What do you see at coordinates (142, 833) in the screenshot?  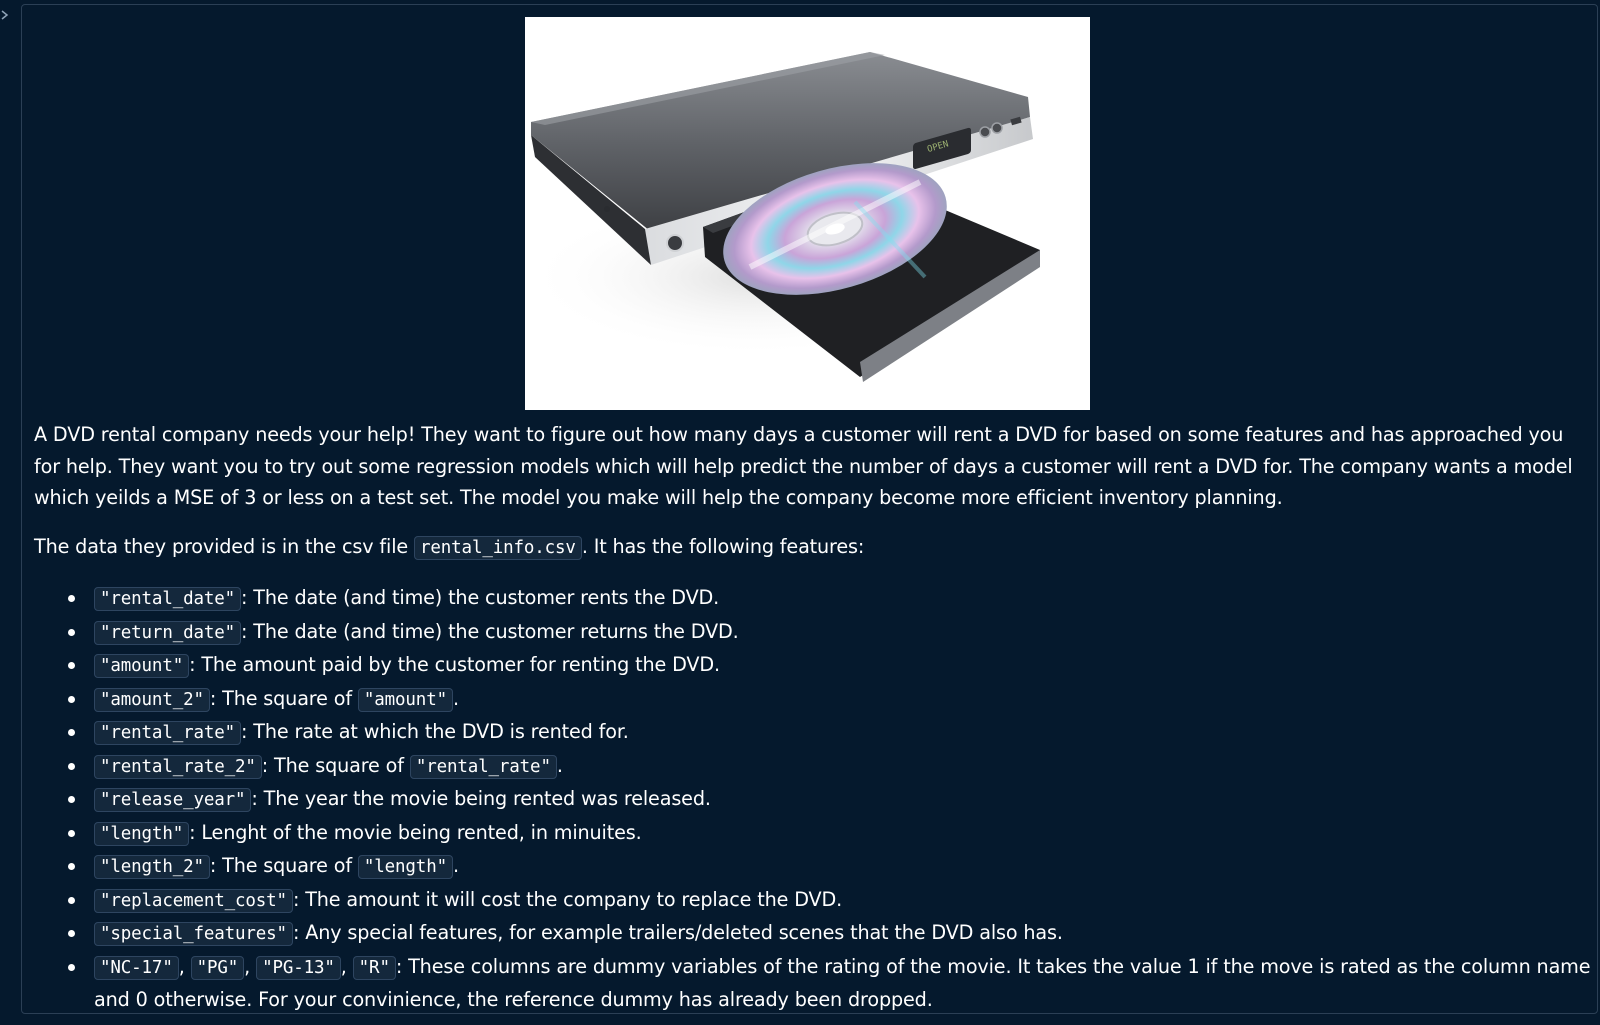 I see `feature-code: "length"` at bounding box center [142, 833].